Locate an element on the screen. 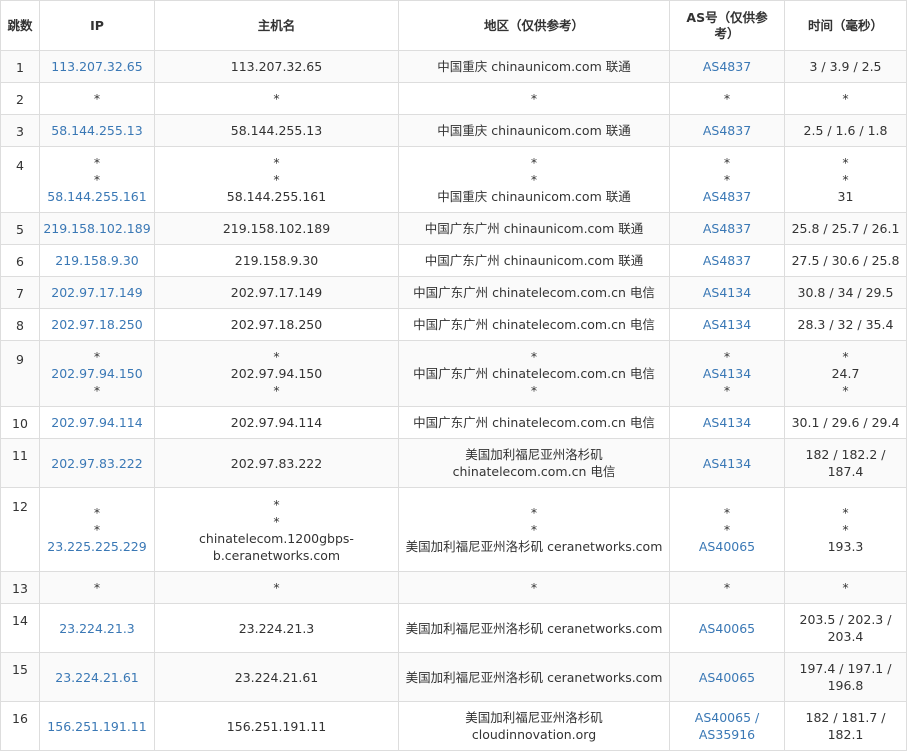 The height and width of the screenshot is (753, 909). ip-cell: 23.224.21.3 is located at coordinates (97, 628).